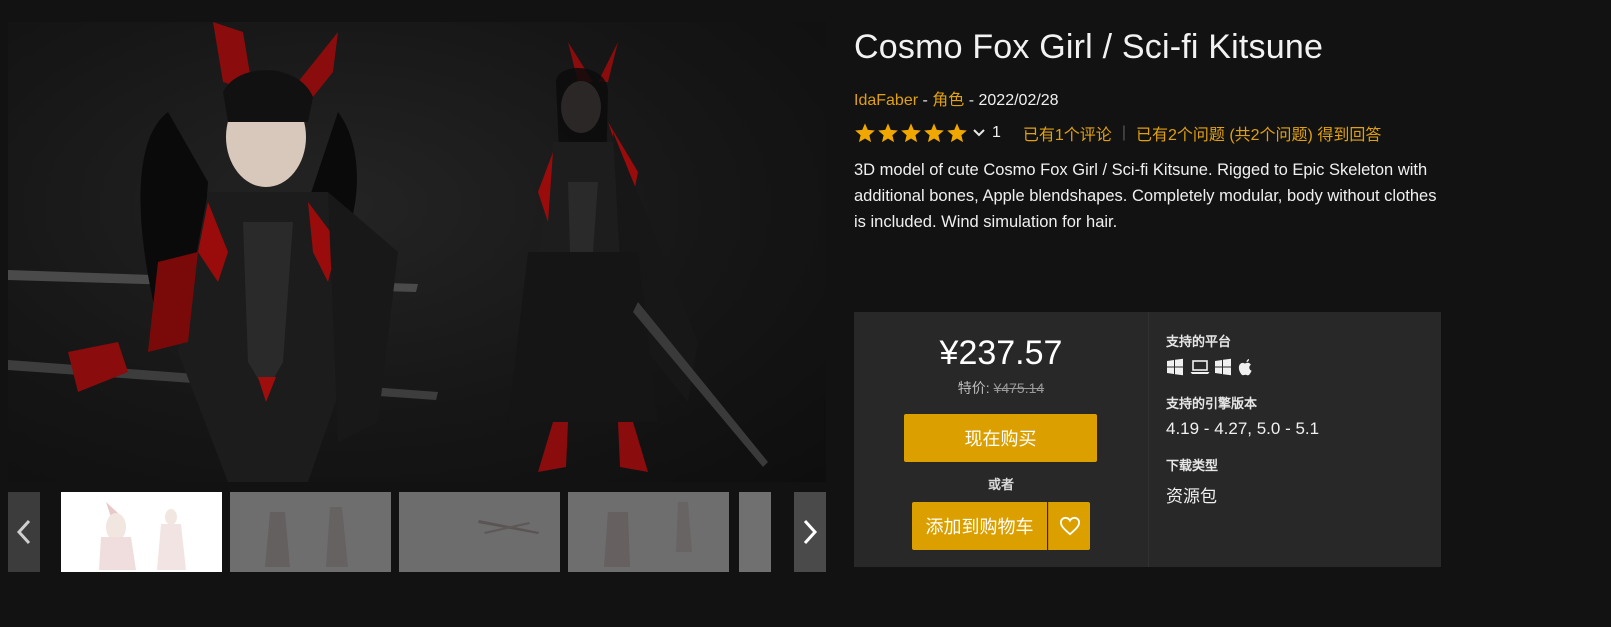  I want to click on thumbnail-4-image, so click(648, 534).